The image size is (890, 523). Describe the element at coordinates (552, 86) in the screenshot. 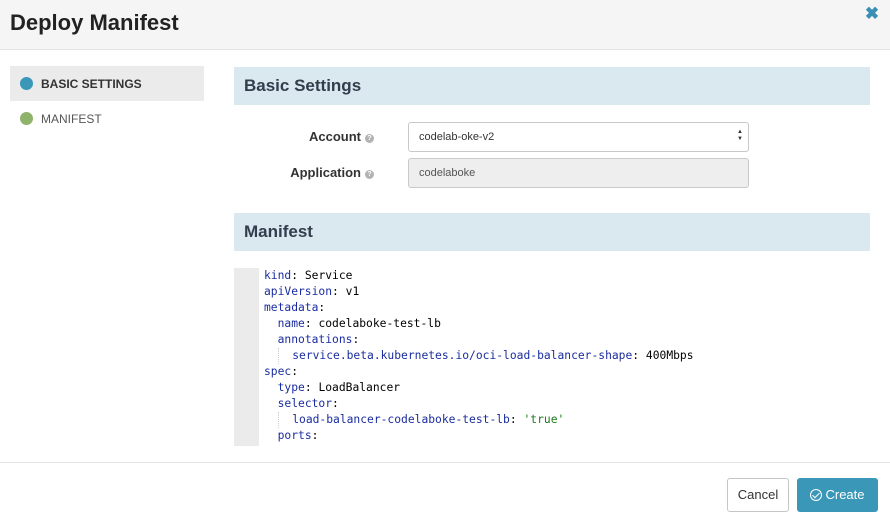

I see `basic-settings-heading: Basic Settings` at that location.